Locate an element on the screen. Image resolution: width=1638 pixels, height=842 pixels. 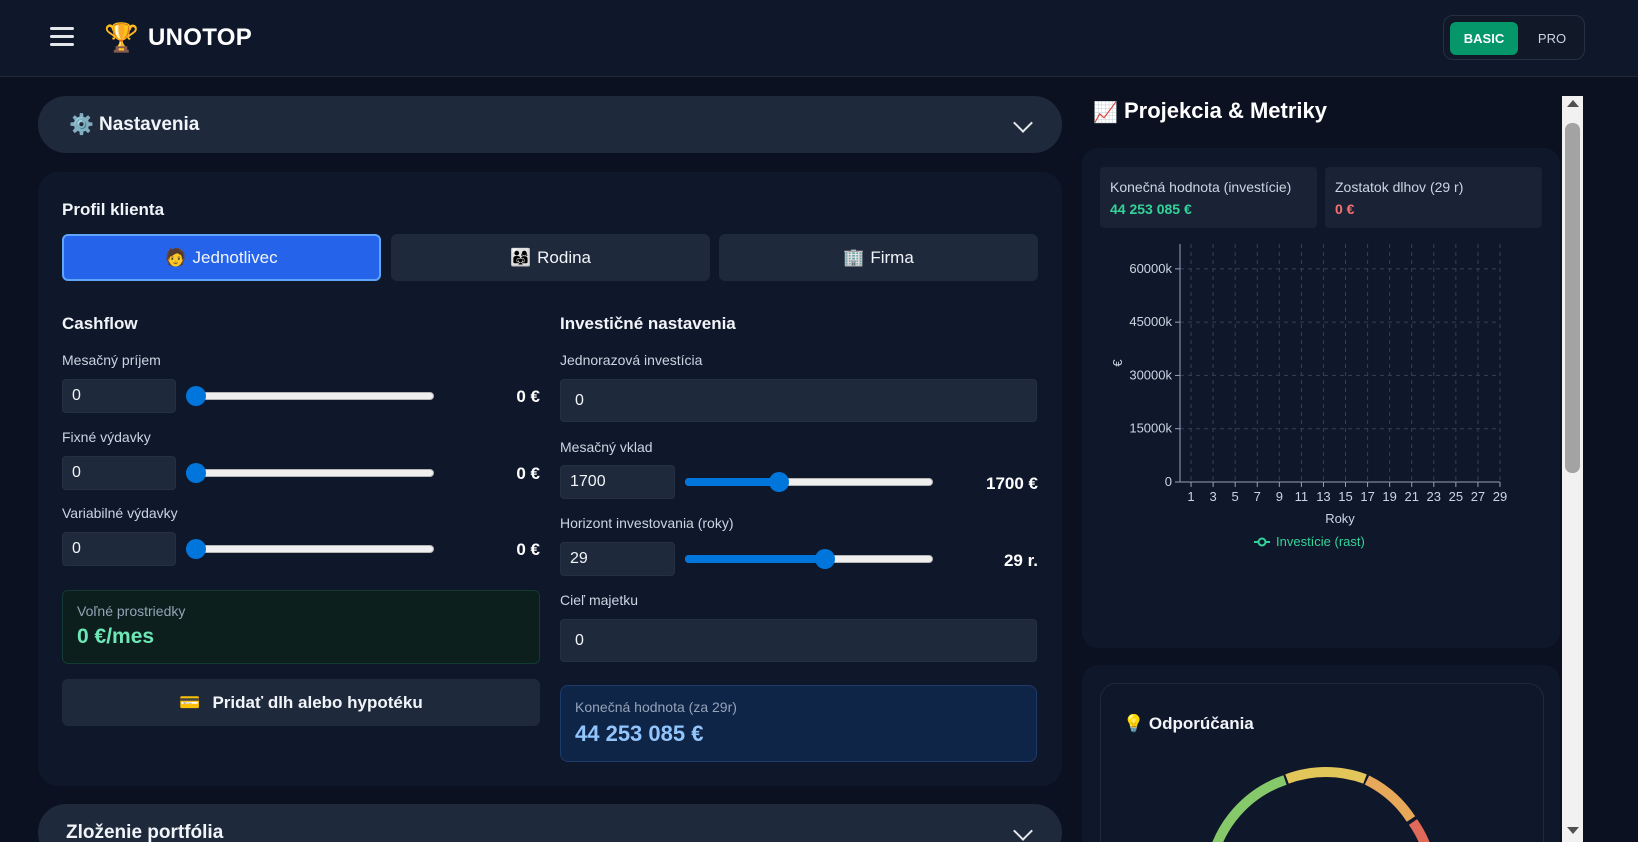
trophy-icon: 🏆 is located at coordinates (121, 37).